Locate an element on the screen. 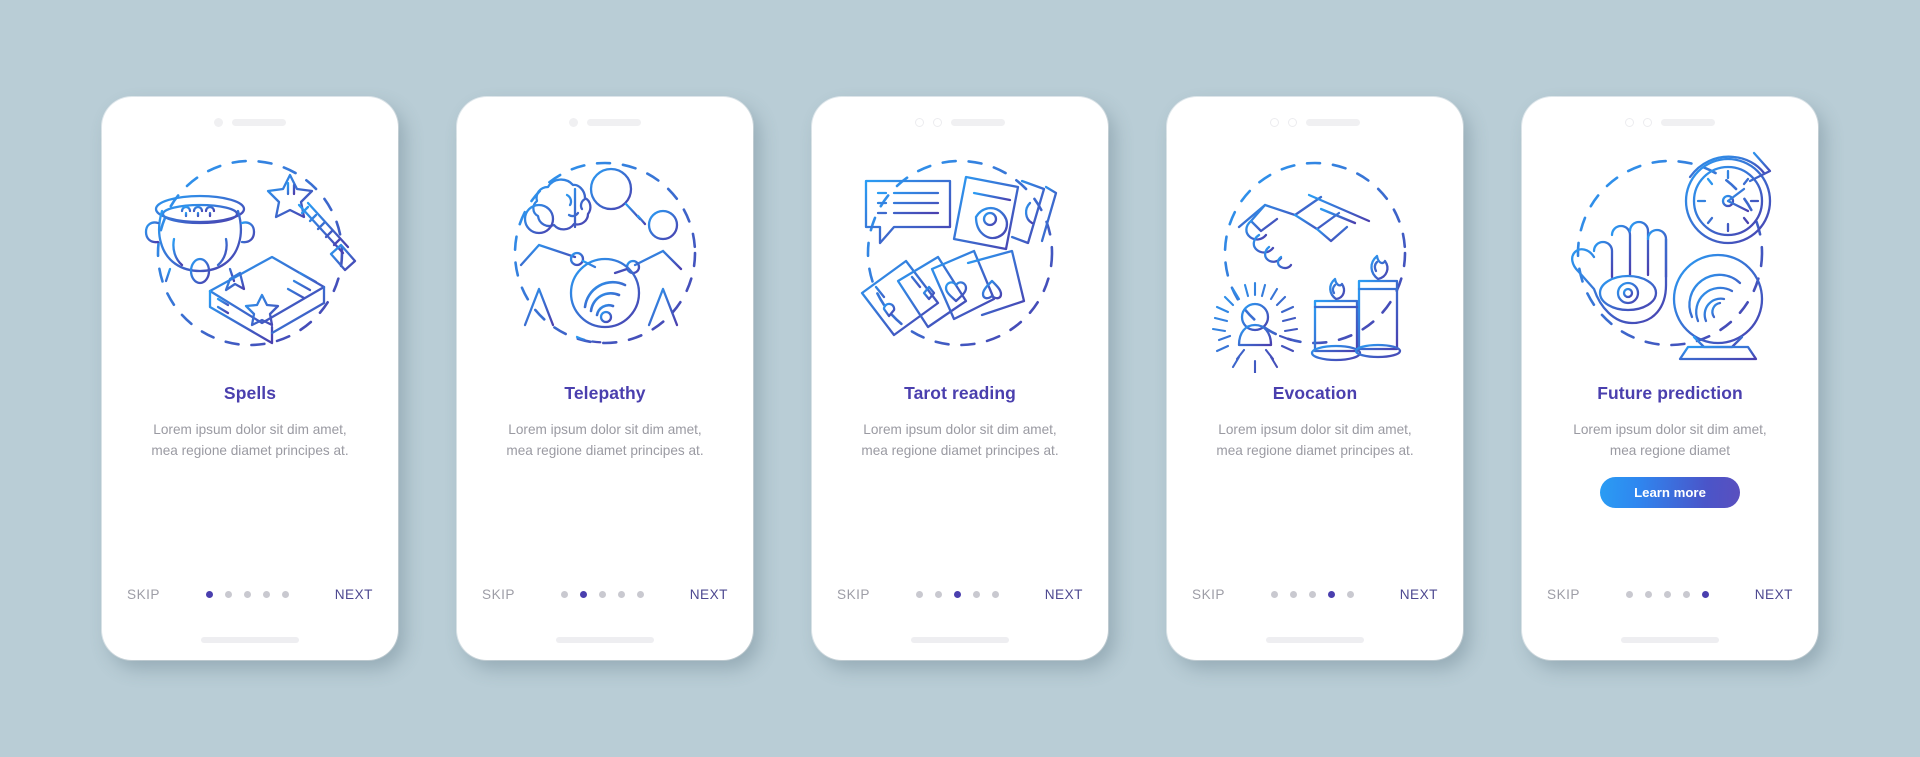 This screenshot has height=757, width=1920. page-title: Telepathy is located at coordinates (605, 393).